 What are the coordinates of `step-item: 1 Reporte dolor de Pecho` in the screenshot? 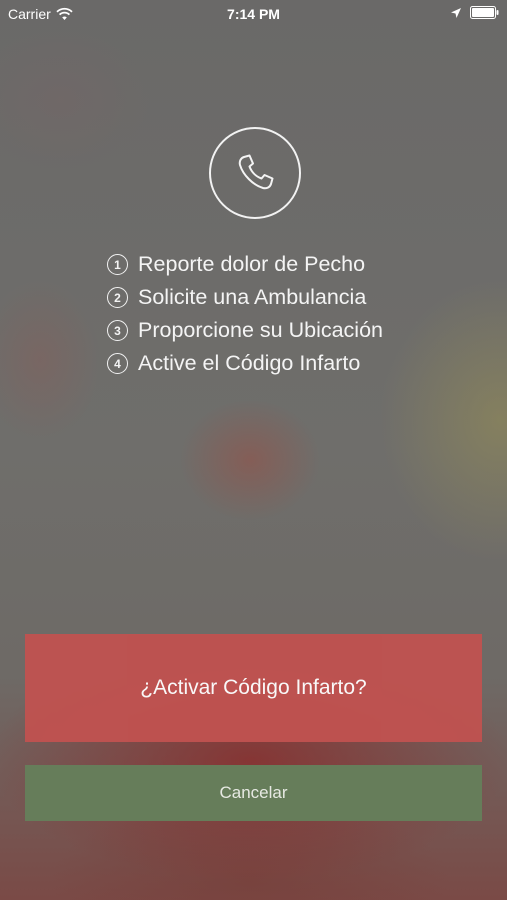 It's located at (272, 264).